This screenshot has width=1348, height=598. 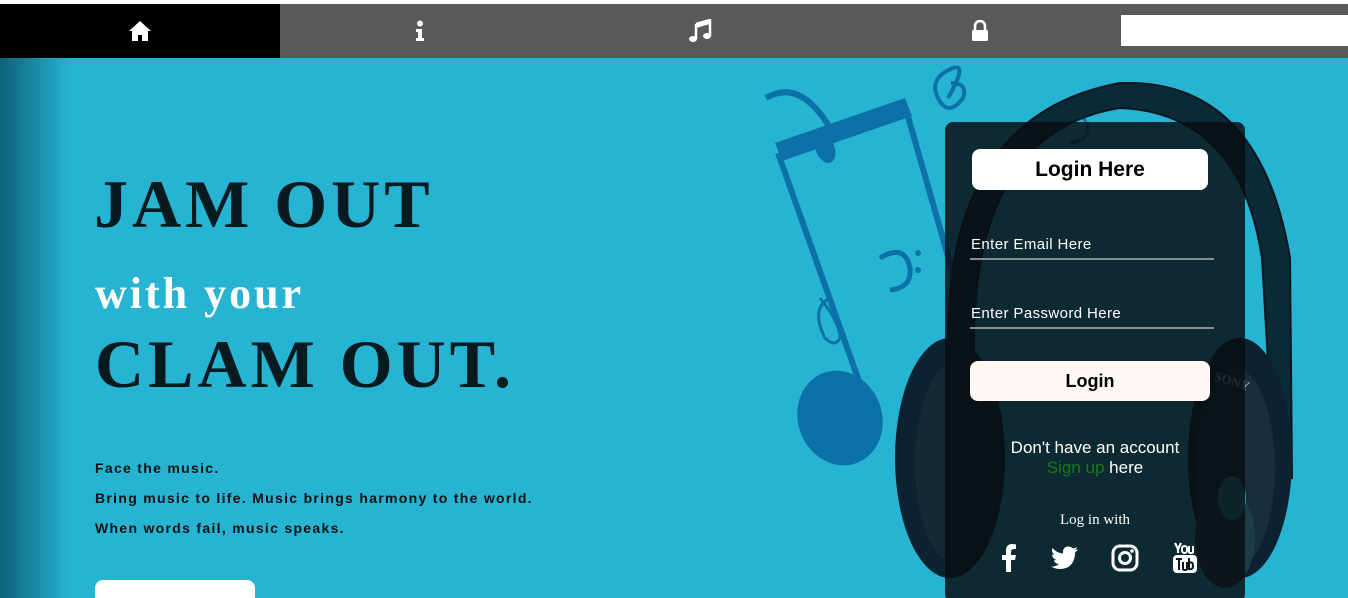 What do you see at coordinates (1234, 30) in the screenshot?
I see `nav-search-input` at bounding box center [1234, 30].